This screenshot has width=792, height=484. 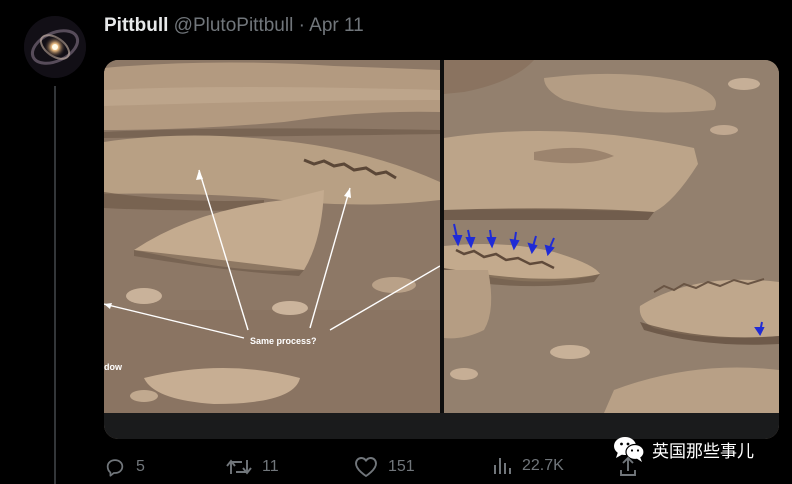 I want to click on thread-line, so click(x=55, y=285).